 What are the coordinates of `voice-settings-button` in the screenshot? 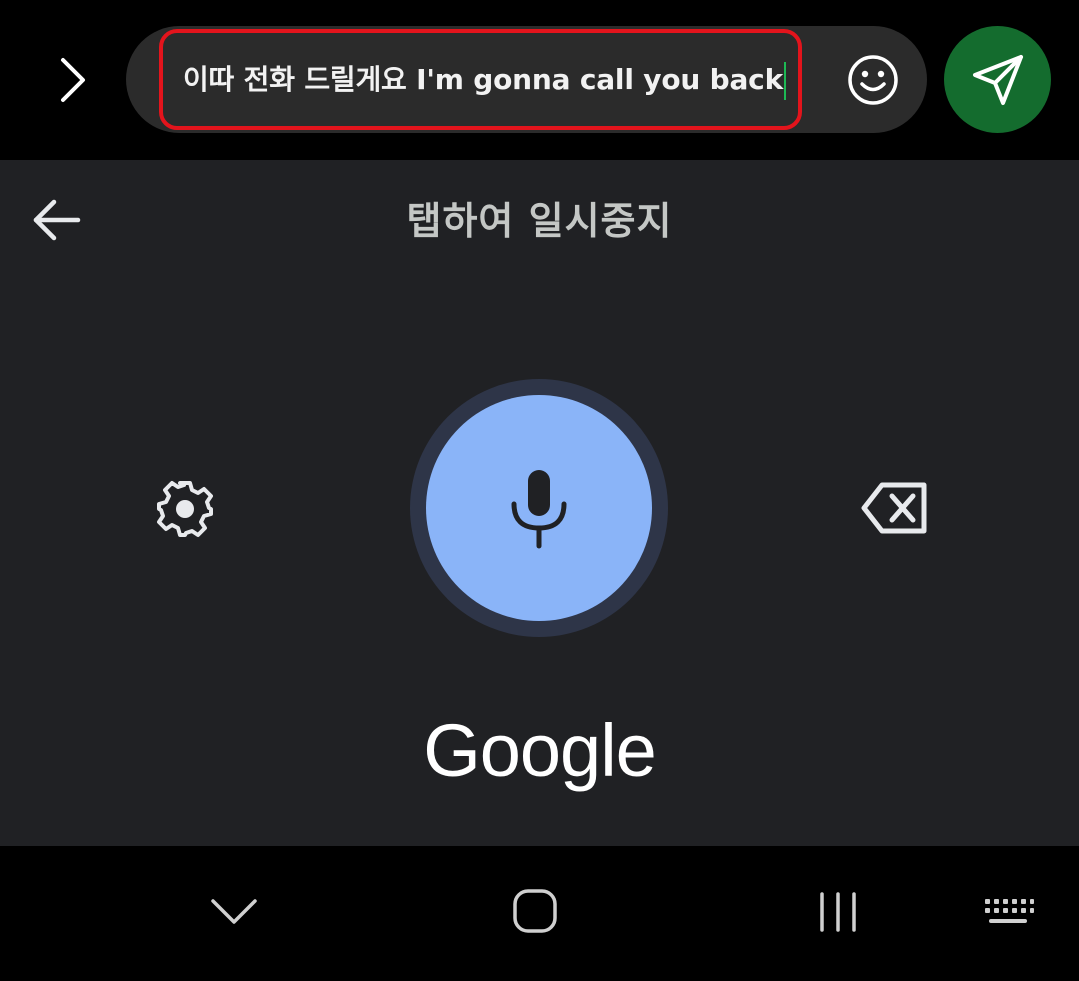 It's located at (185, 509).